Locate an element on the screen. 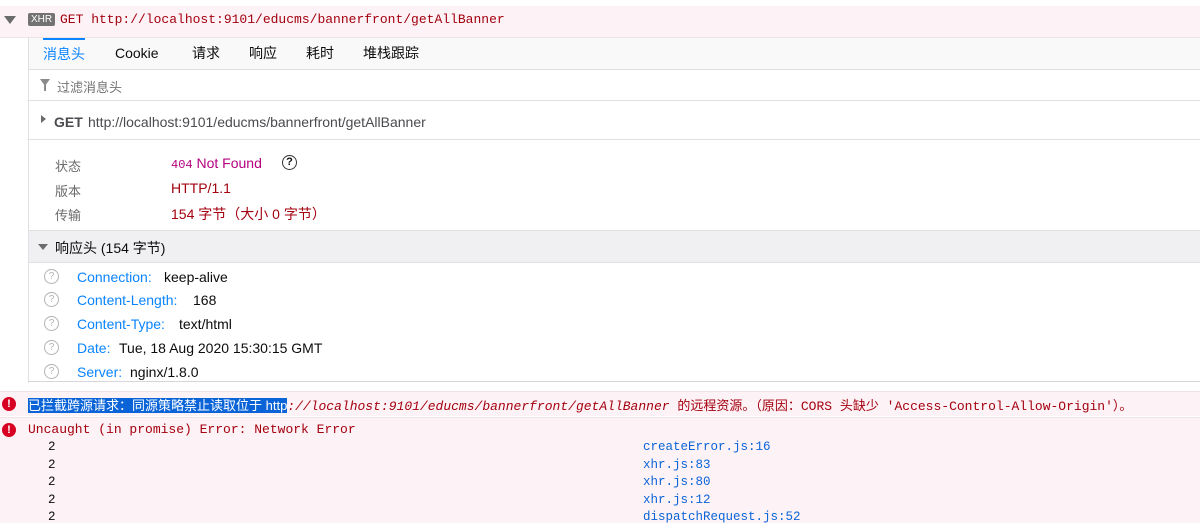  header-name: Content-Length: is located at coordinates (127, 300).